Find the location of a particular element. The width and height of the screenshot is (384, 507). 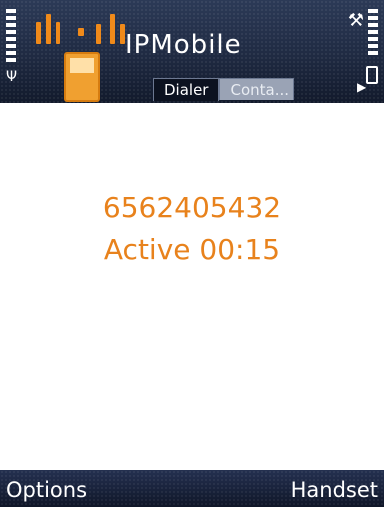

antenna-icon: Ψ is located at coordinates (12, 77).